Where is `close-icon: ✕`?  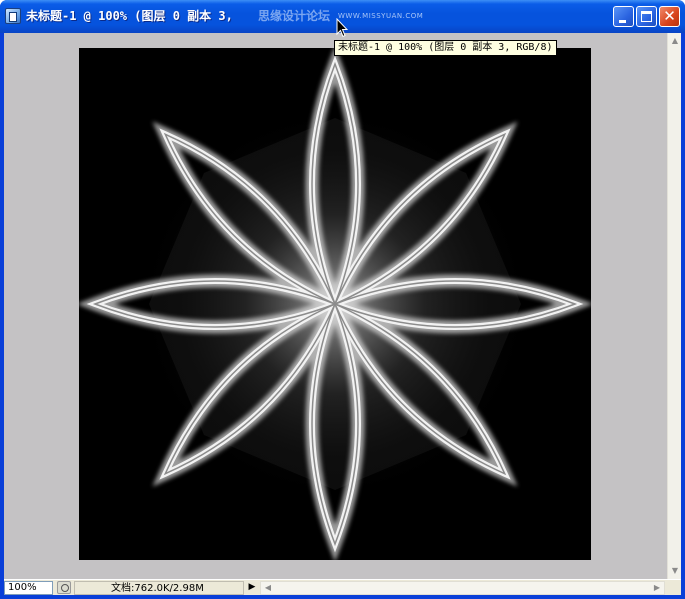 close-icon: ✕ is located at coordinates (669, 16).